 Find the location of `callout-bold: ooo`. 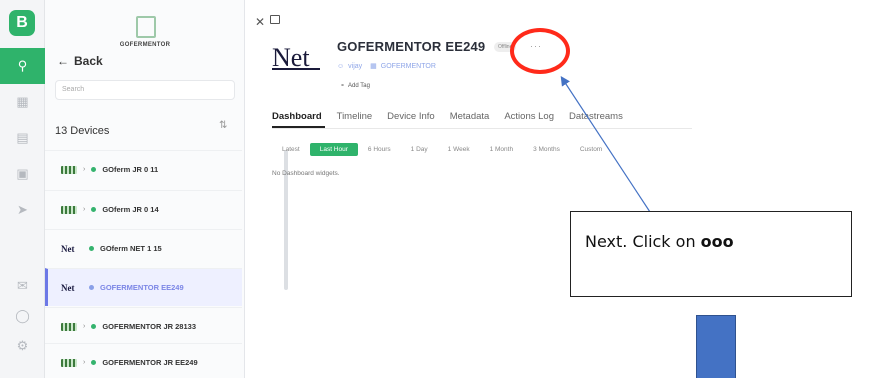

callout-bold: ooo is located at coordinates (717, 241).